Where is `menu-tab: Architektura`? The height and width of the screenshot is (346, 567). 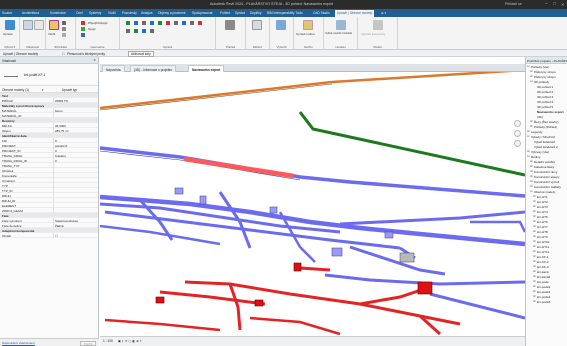
menu-tab: Architektura is located at coordinates (30, 13).